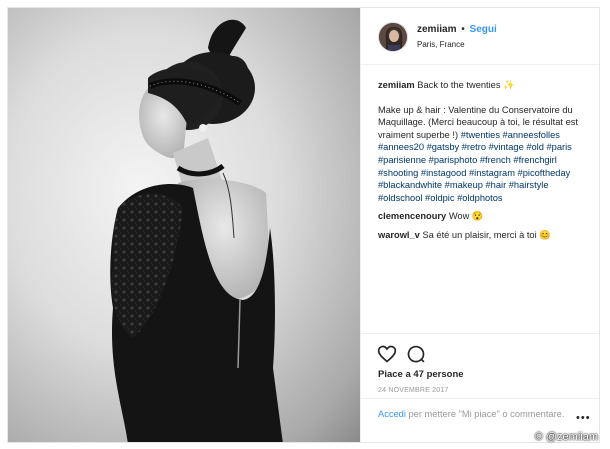 The image size is (610, 449). Describe the element at coordinates (387, 354) in the screenshot. I see `heart-icon` at that location.